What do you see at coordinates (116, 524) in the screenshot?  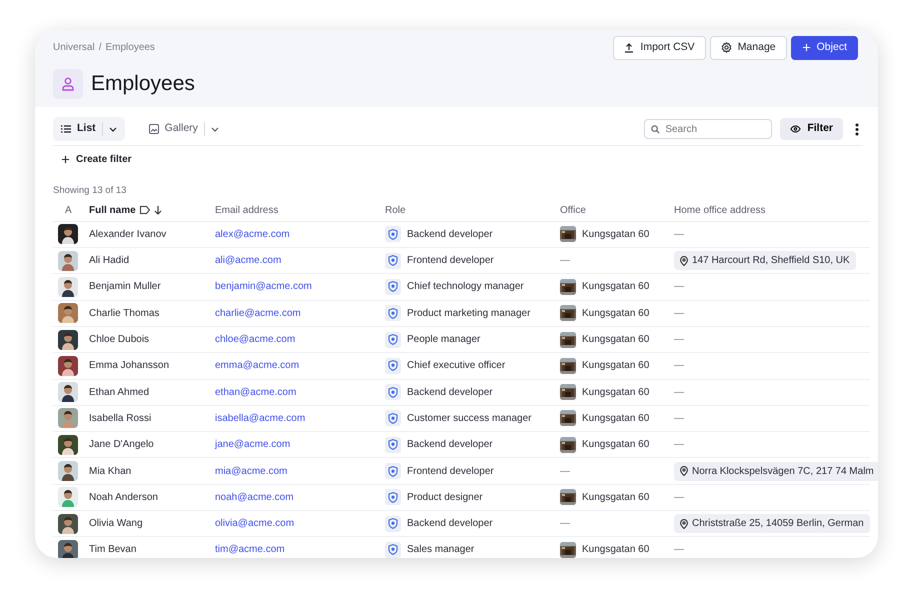 I see `name-text: Olivia Wang` at bounding box center [116, 524].